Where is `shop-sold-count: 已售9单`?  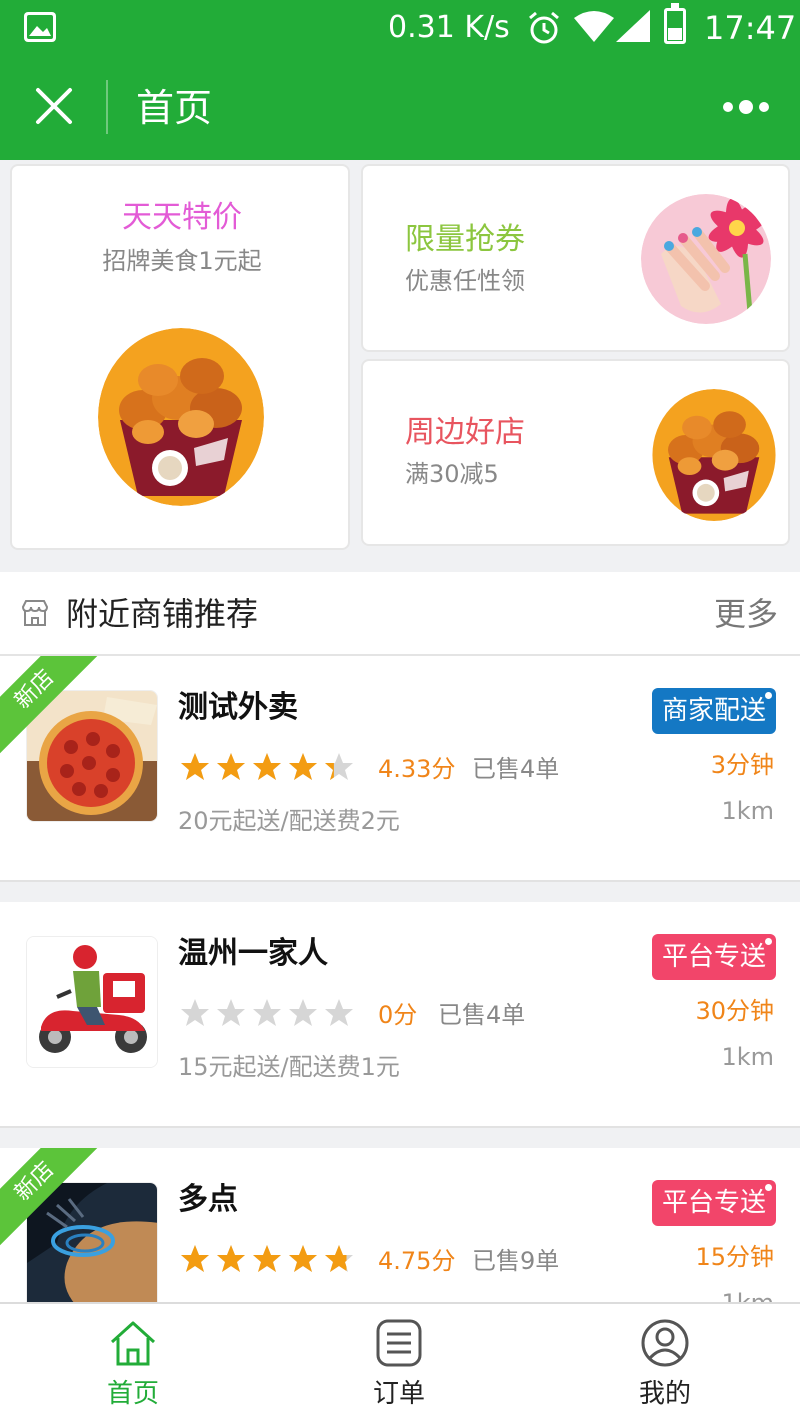 shop-sold-count: 已售9单 is located at coordinates (516, 1261).